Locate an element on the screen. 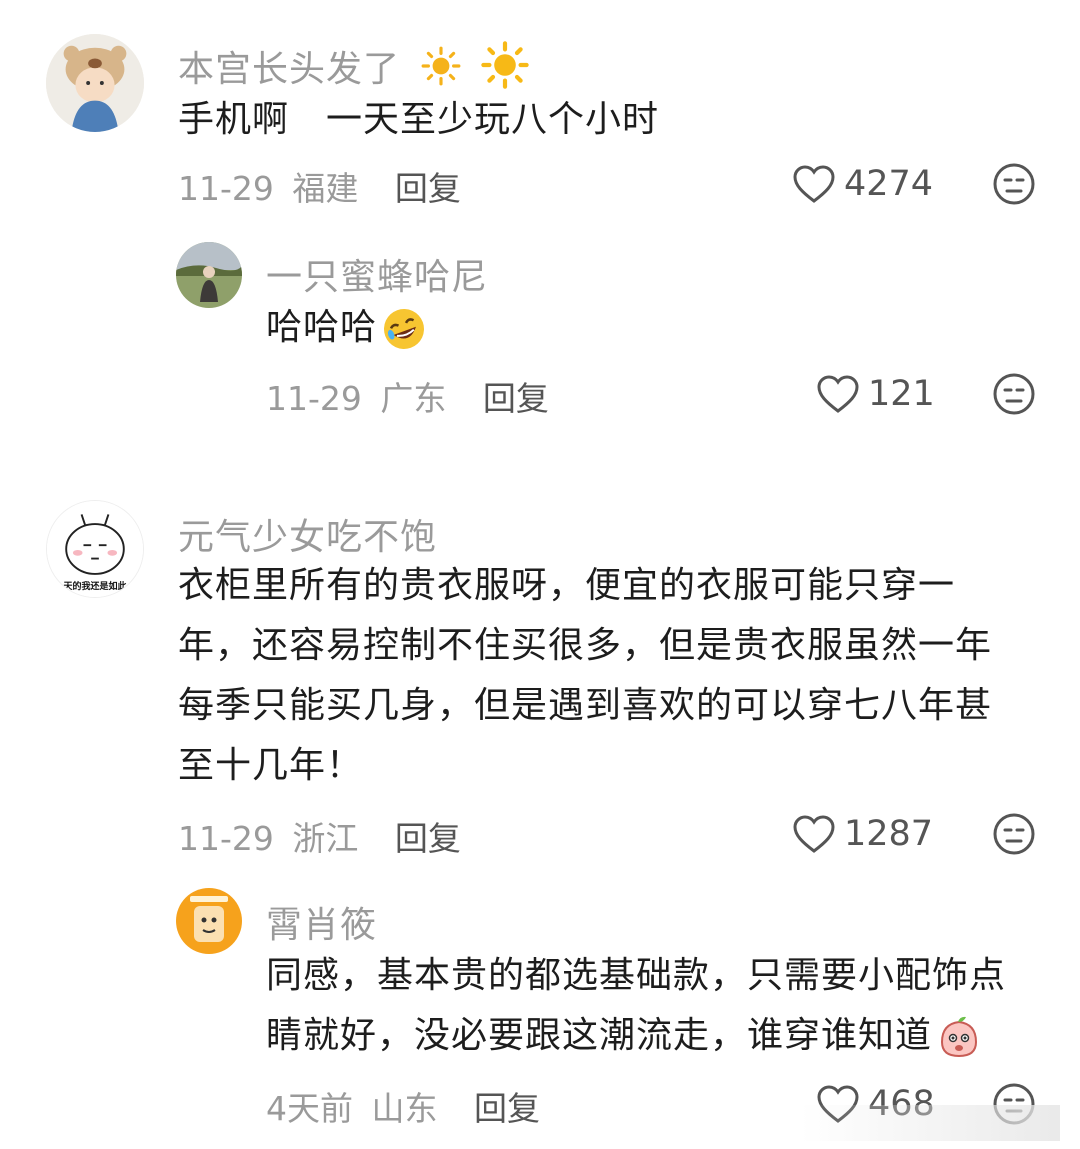 This screenshot has width=1080, height=1149. username: 一只蜜蜂哈尼 is located at coordinates (377, 274).